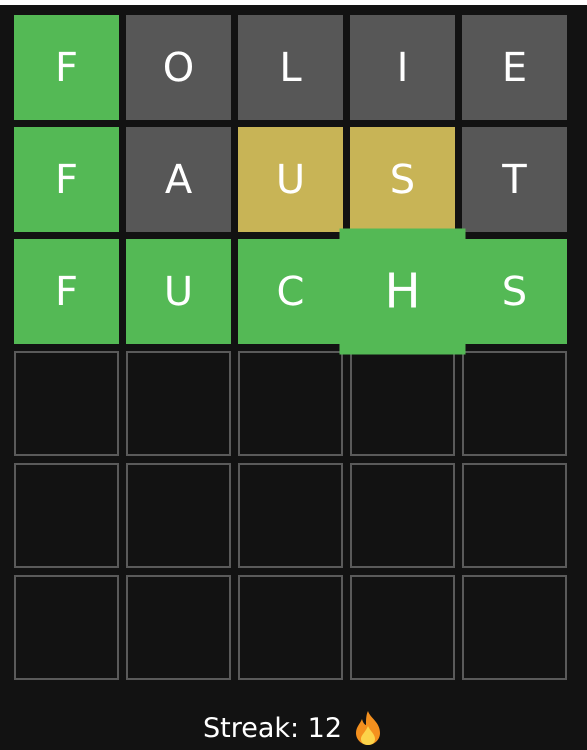  Describe the element at coordinates (272, 728) in the screenshot. I see `streak-counter: Streak: 12` at that location.